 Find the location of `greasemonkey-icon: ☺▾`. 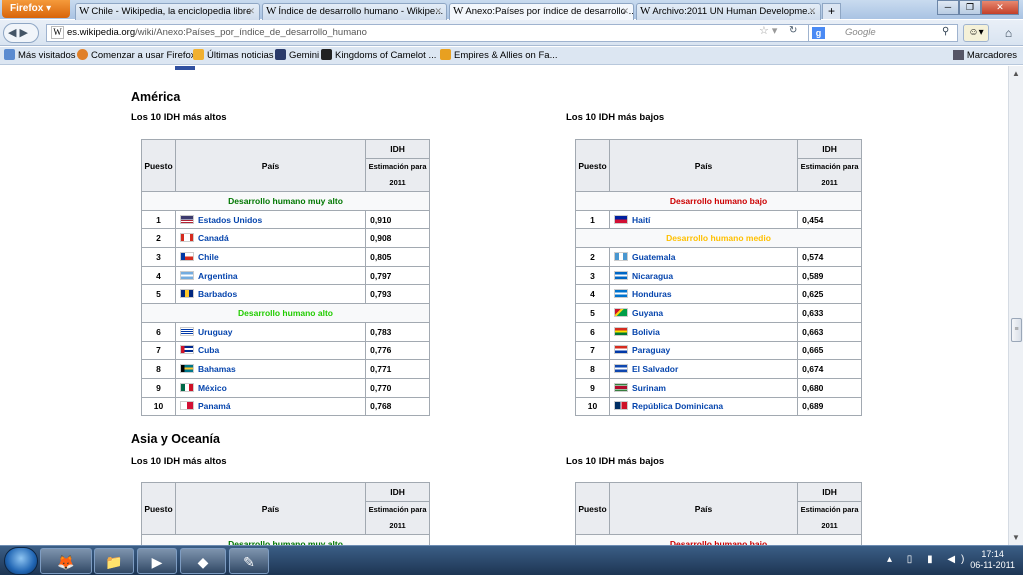

greasemonkey-icon: ☺▾ is located at coordinates (976, 33).